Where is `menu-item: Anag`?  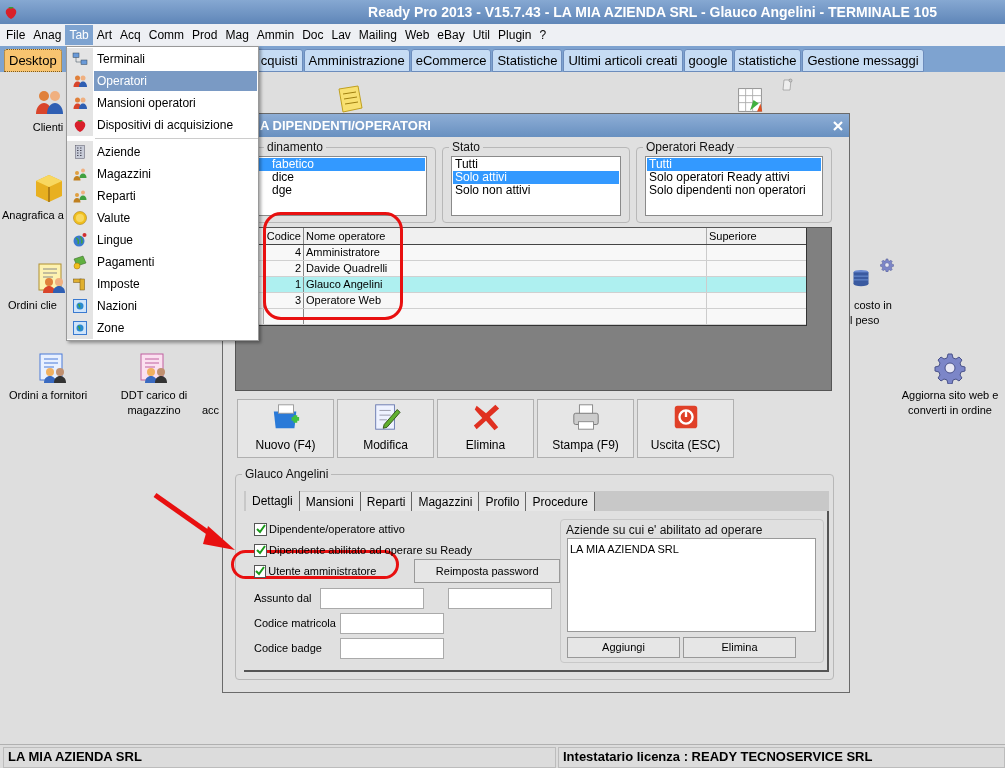
menu-item: Anag is located at coordinates (47, 35).